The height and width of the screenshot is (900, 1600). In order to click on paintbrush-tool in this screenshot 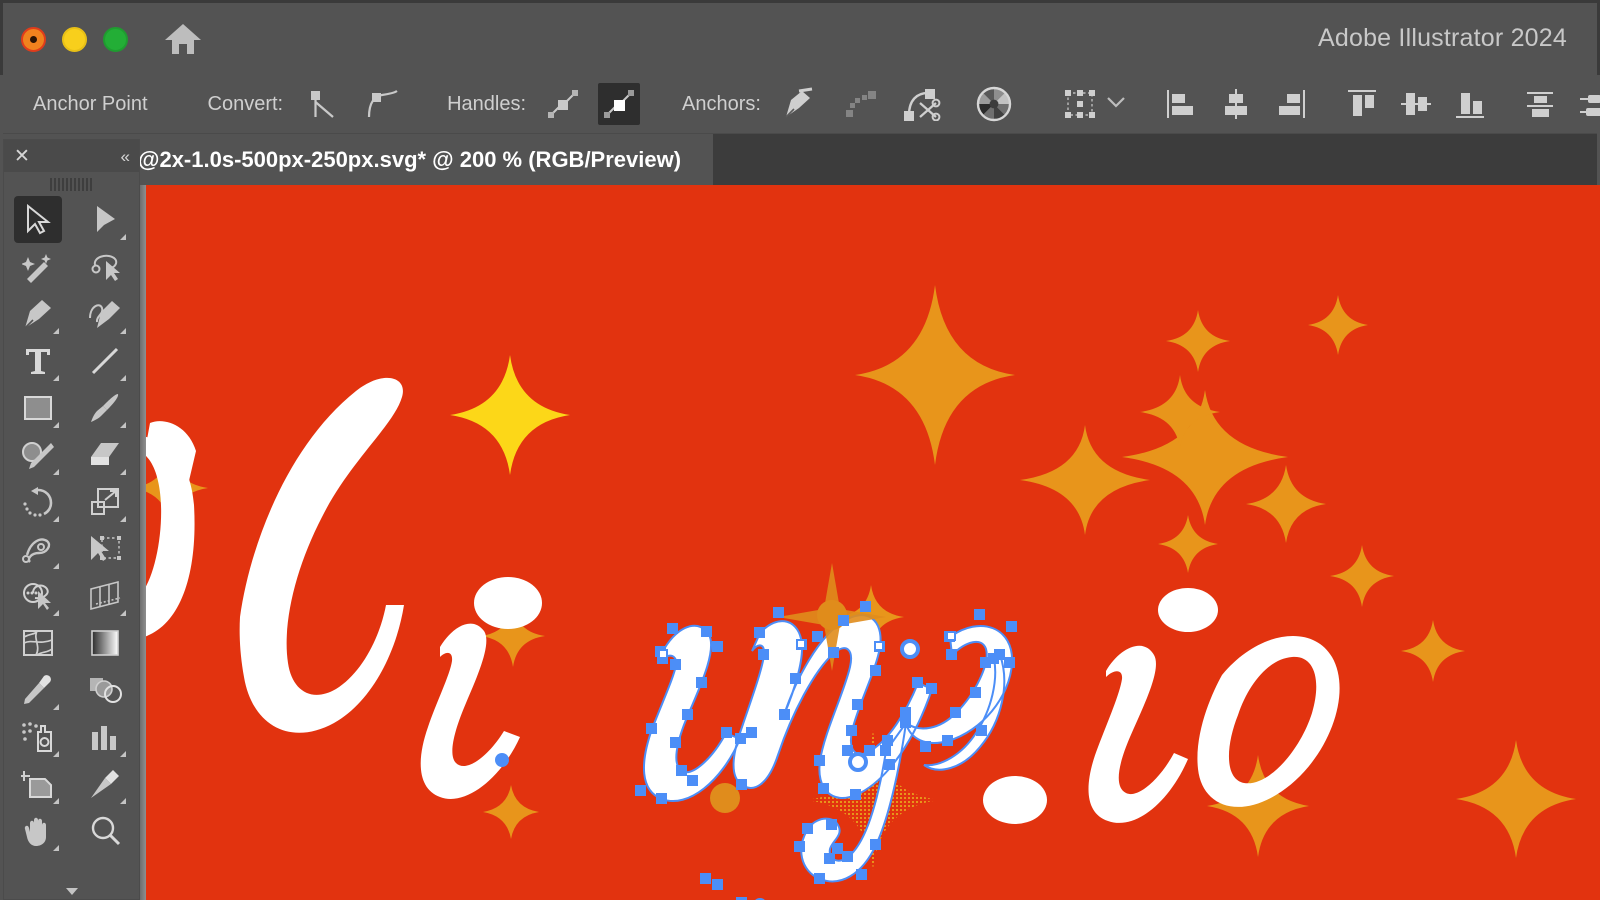, I will do `click(105, 407)`.